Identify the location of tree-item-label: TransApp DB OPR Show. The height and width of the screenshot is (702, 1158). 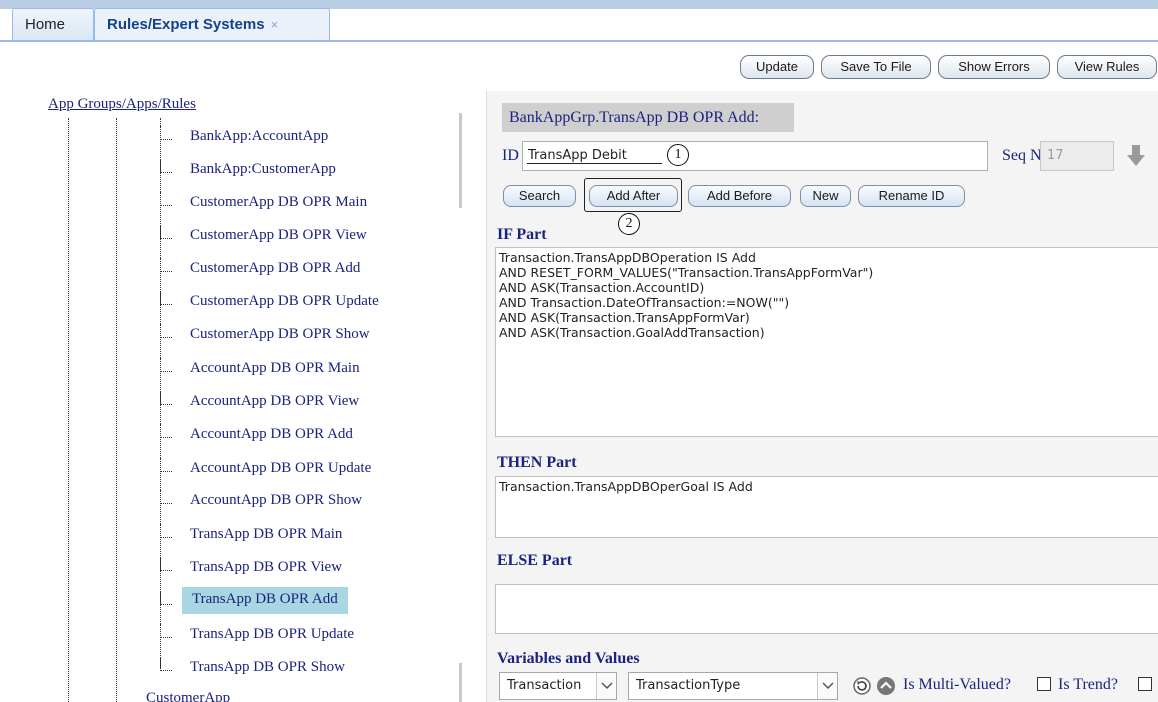
(267, 667).